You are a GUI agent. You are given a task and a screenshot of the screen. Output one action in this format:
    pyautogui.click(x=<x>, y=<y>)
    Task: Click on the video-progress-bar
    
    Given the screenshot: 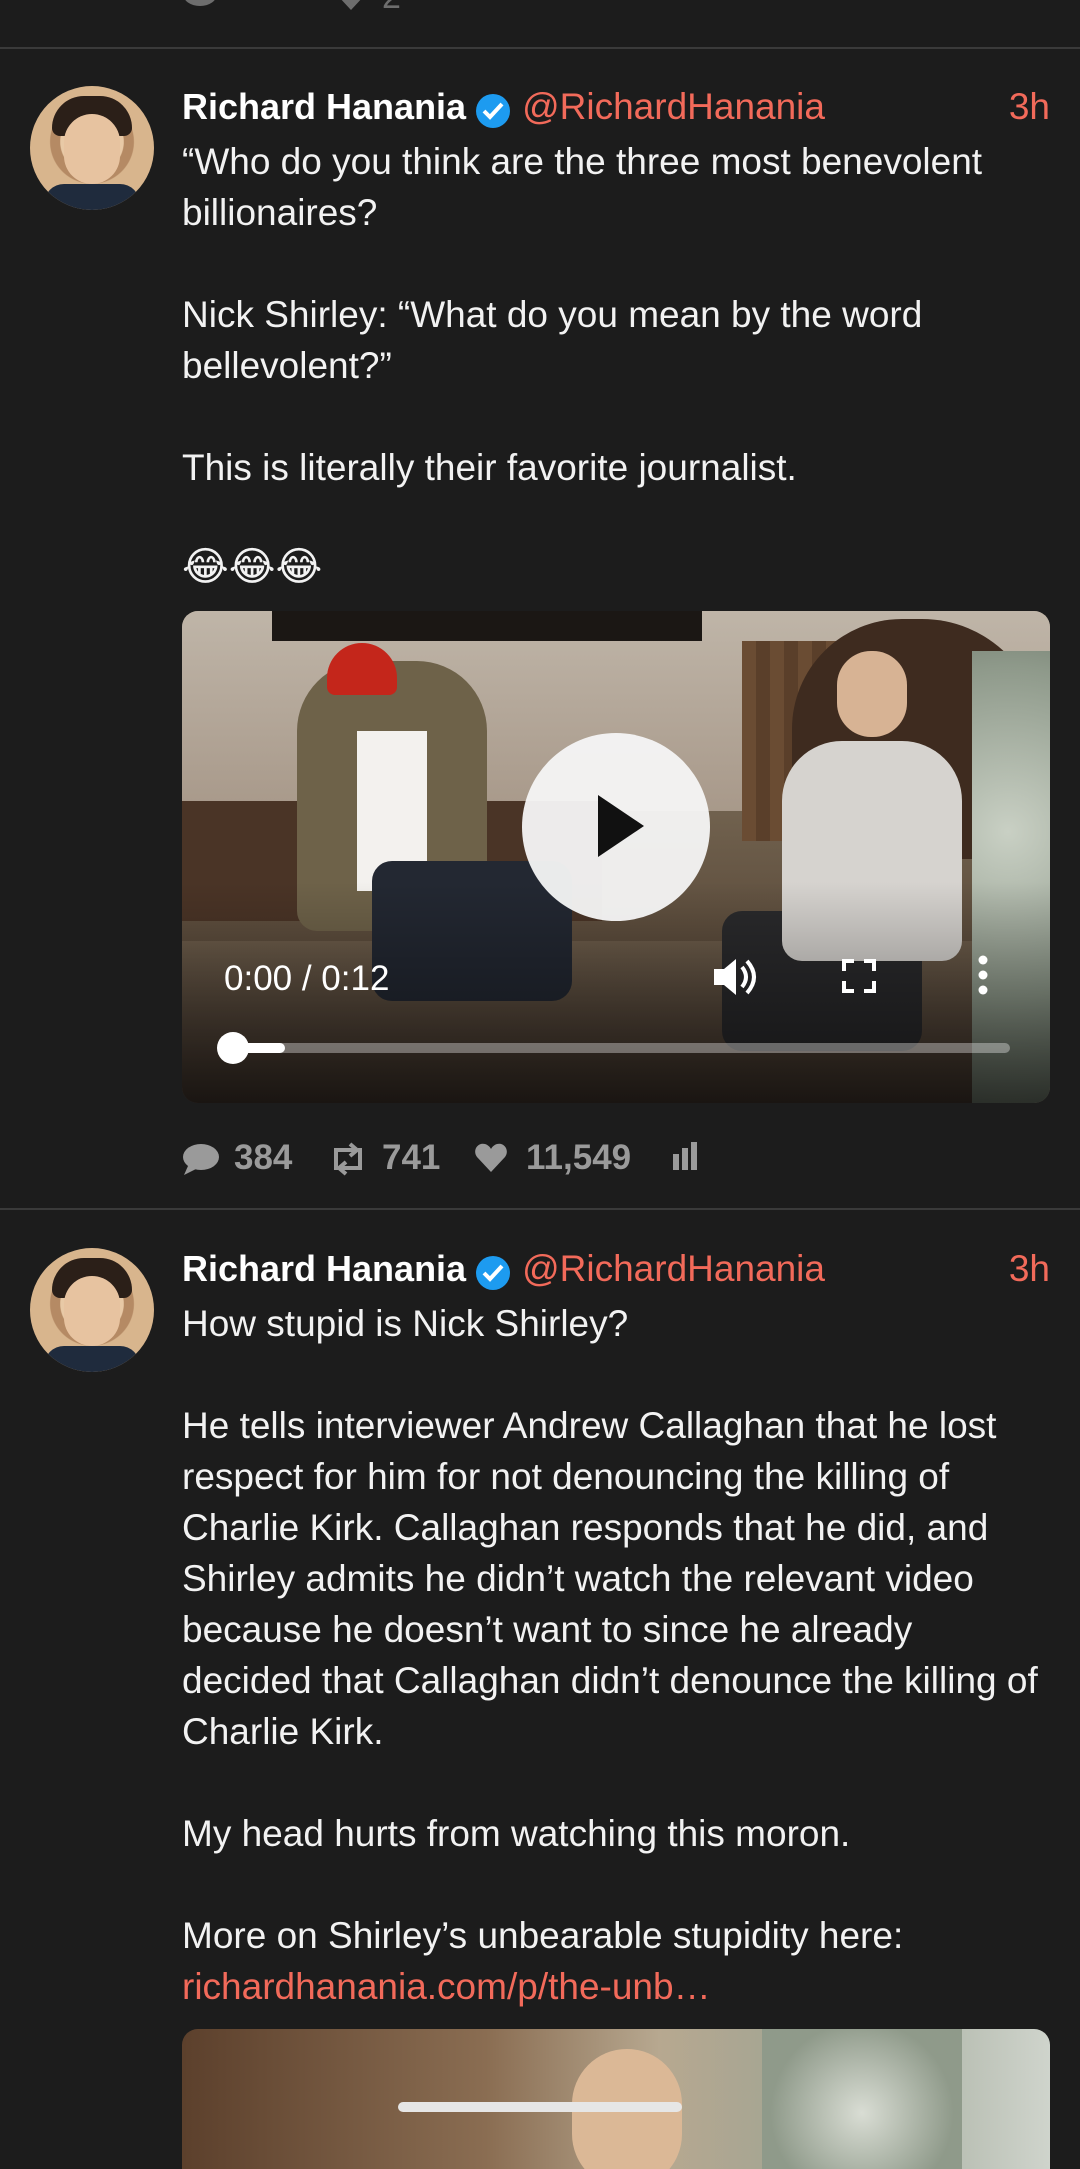 What is the action you would take?
    pyautogui.click(x=613, y=1048)
    